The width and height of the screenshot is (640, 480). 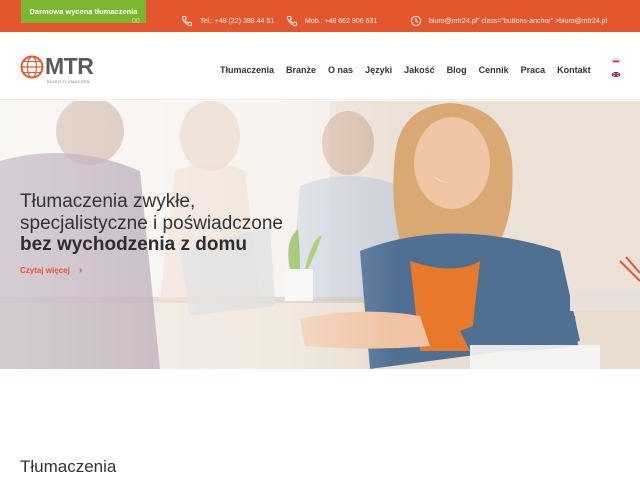 What do you see at coordinates (341, 21) in the screenshot?
I see `phone-mob-text: Mob.: +48 662 906 531` at bounding box center [341, 21].